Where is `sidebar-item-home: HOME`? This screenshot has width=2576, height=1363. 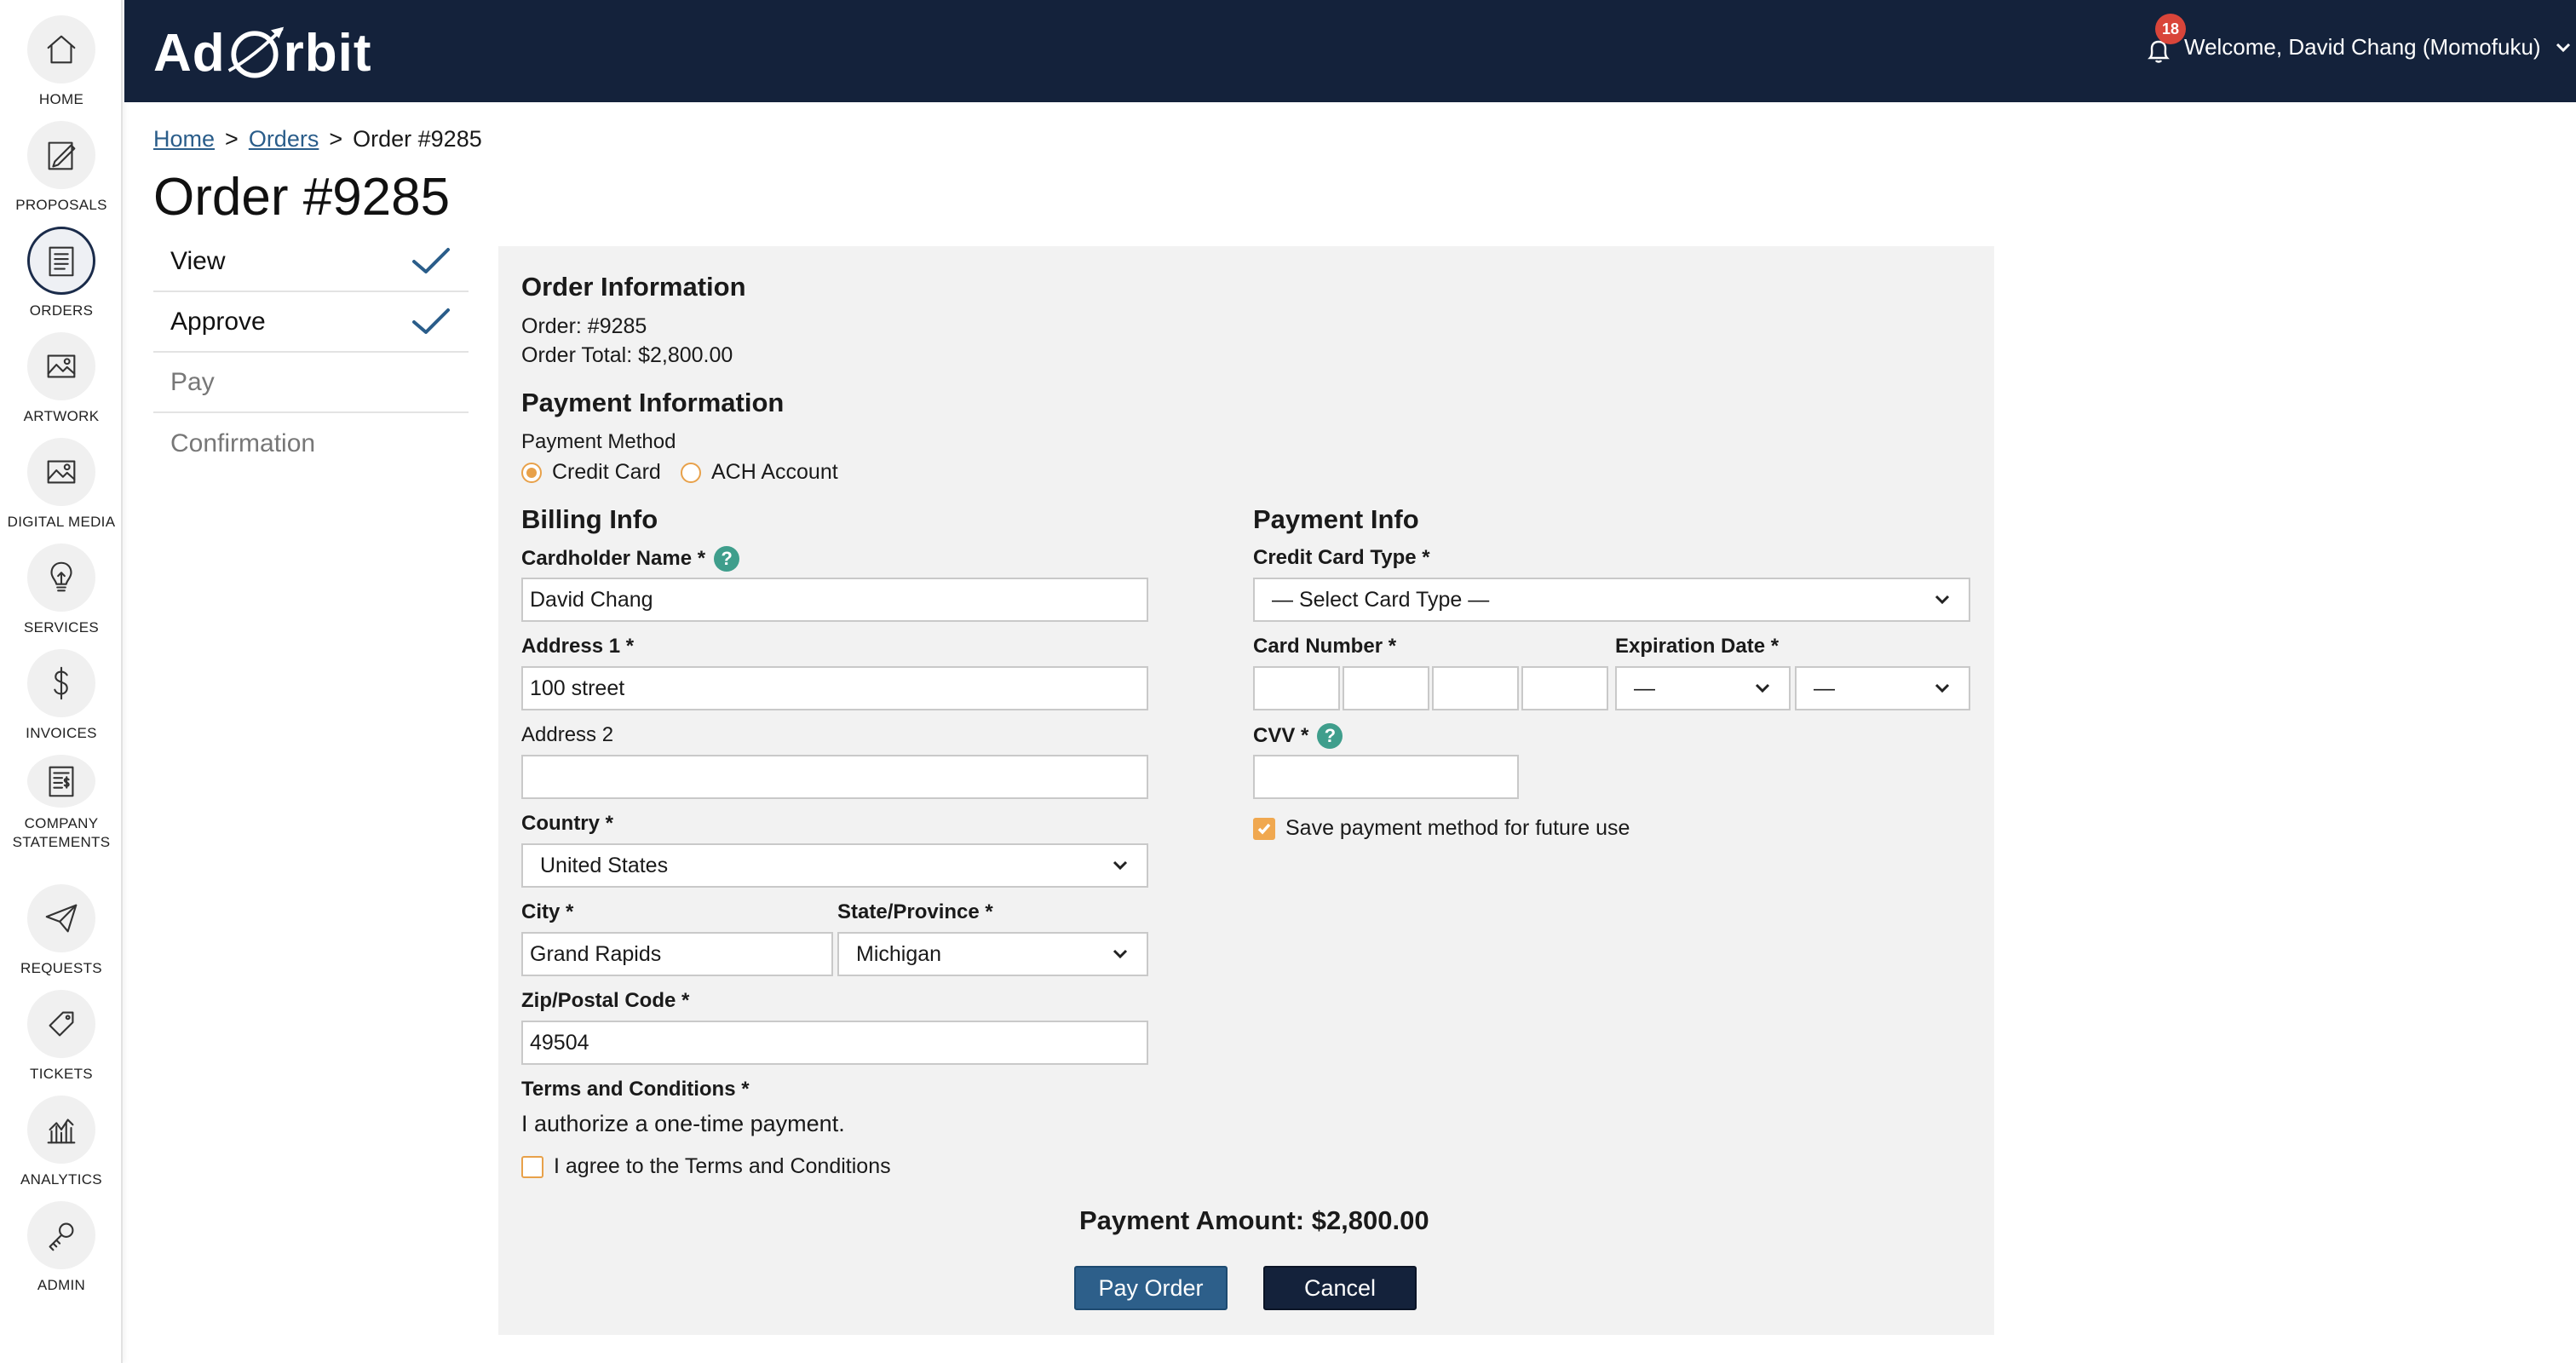 sidebar-item-home: HOME is located at coordinates (61, 59).